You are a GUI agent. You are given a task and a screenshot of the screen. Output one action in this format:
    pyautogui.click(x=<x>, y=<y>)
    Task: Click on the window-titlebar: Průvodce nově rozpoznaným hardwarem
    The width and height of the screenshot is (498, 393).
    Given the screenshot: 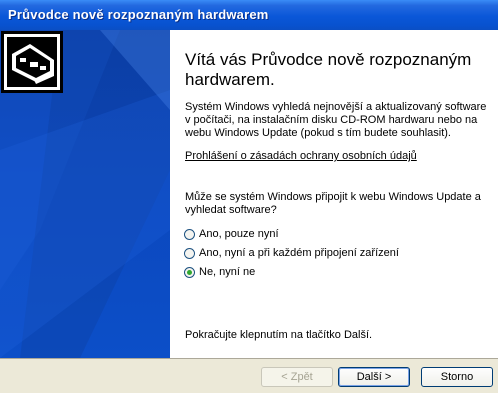 What is the action you would take?
    pyautogui.click(x=249, y=15)
    